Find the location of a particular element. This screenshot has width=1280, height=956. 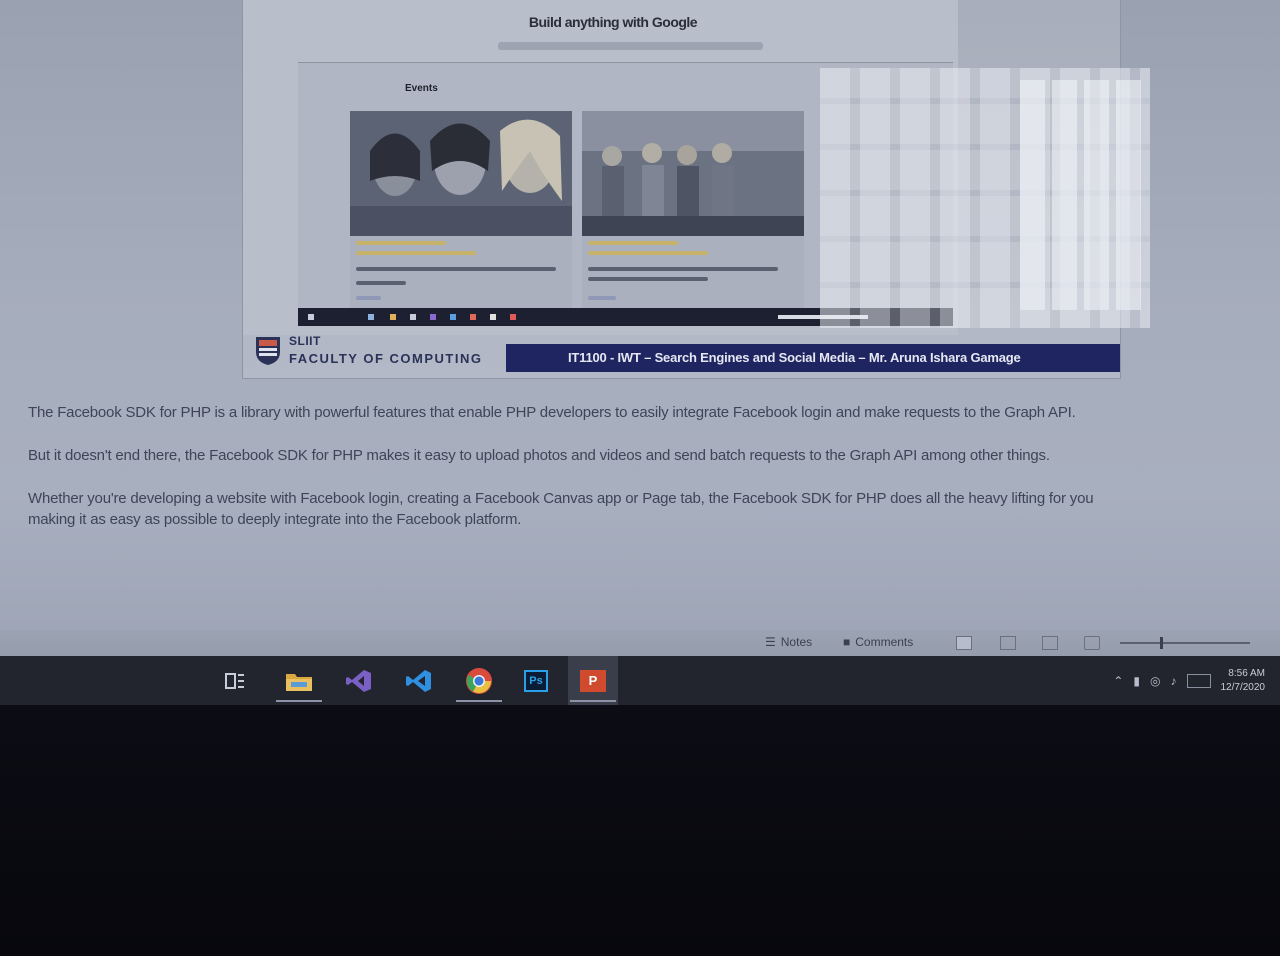

reading-view-icon is located at coordinates (1050, 643).